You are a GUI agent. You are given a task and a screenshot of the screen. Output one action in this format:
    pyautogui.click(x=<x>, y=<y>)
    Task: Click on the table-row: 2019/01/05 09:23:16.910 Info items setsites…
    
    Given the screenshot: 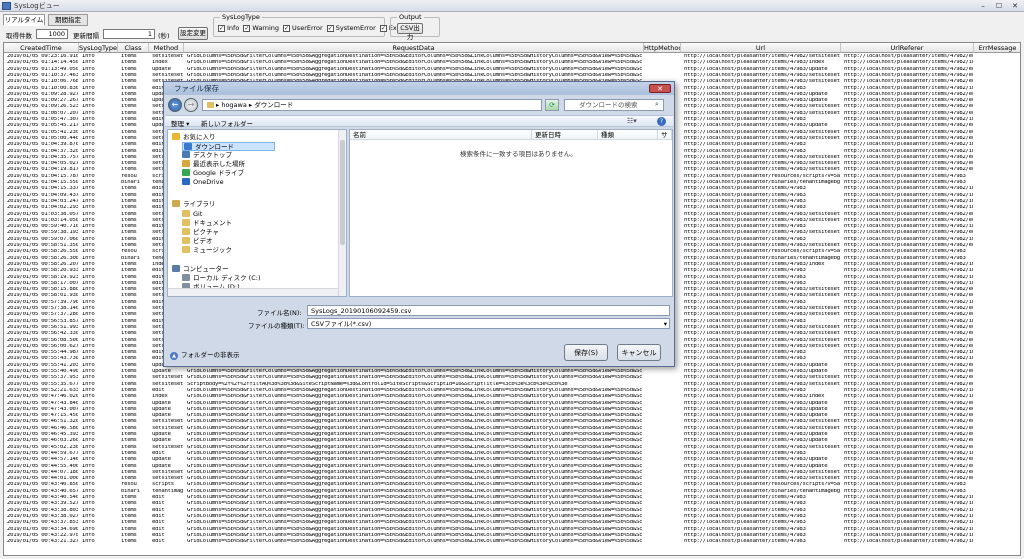 What is the action you would take?
    pyautogui.click(x=512, y=57)
    